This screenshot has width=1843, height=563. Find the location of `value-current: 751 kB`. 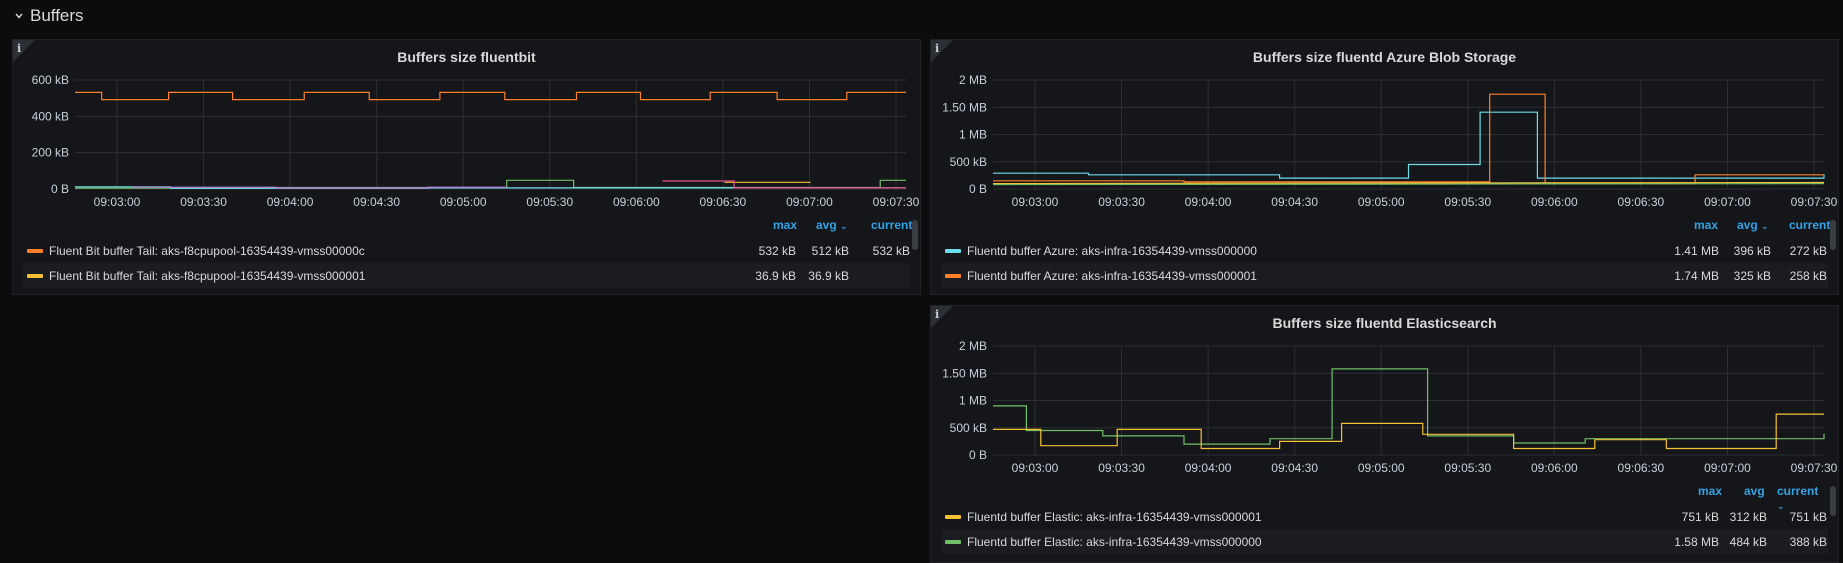

value-current: 751 kB is located at coordinates (1808, 516).